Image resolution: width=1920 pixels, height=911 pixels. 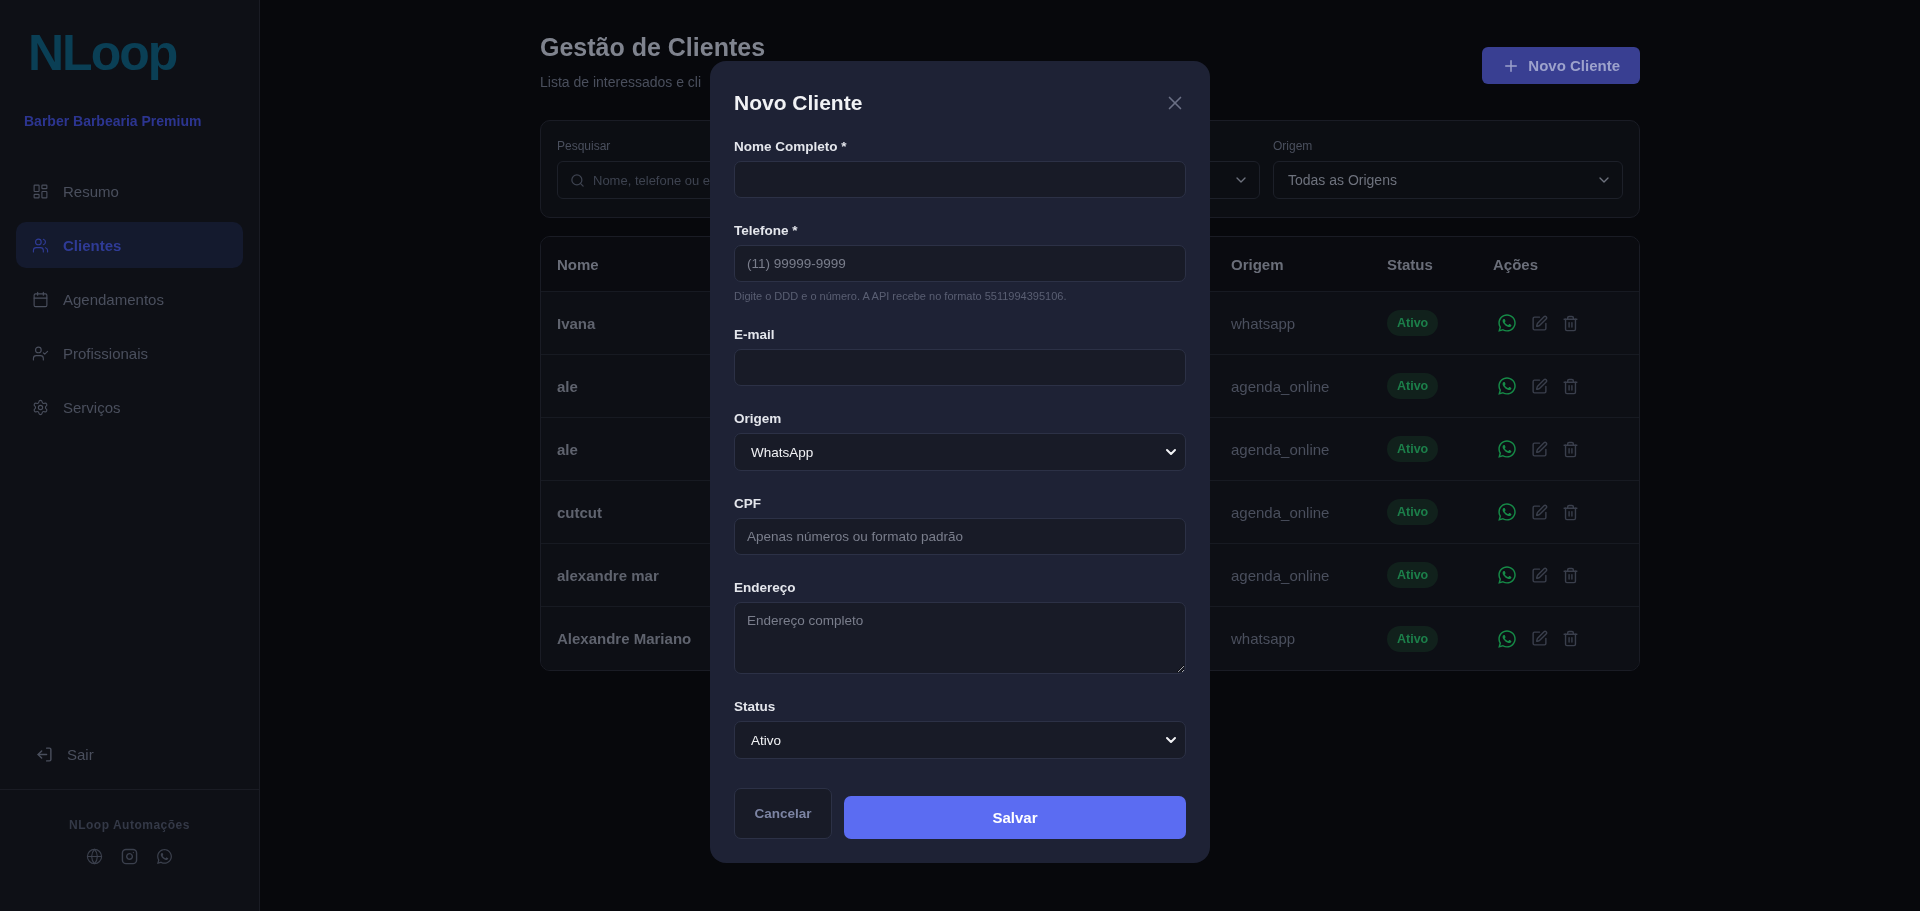 I want to click on logo: NLoop, so click(x=102, y=53).